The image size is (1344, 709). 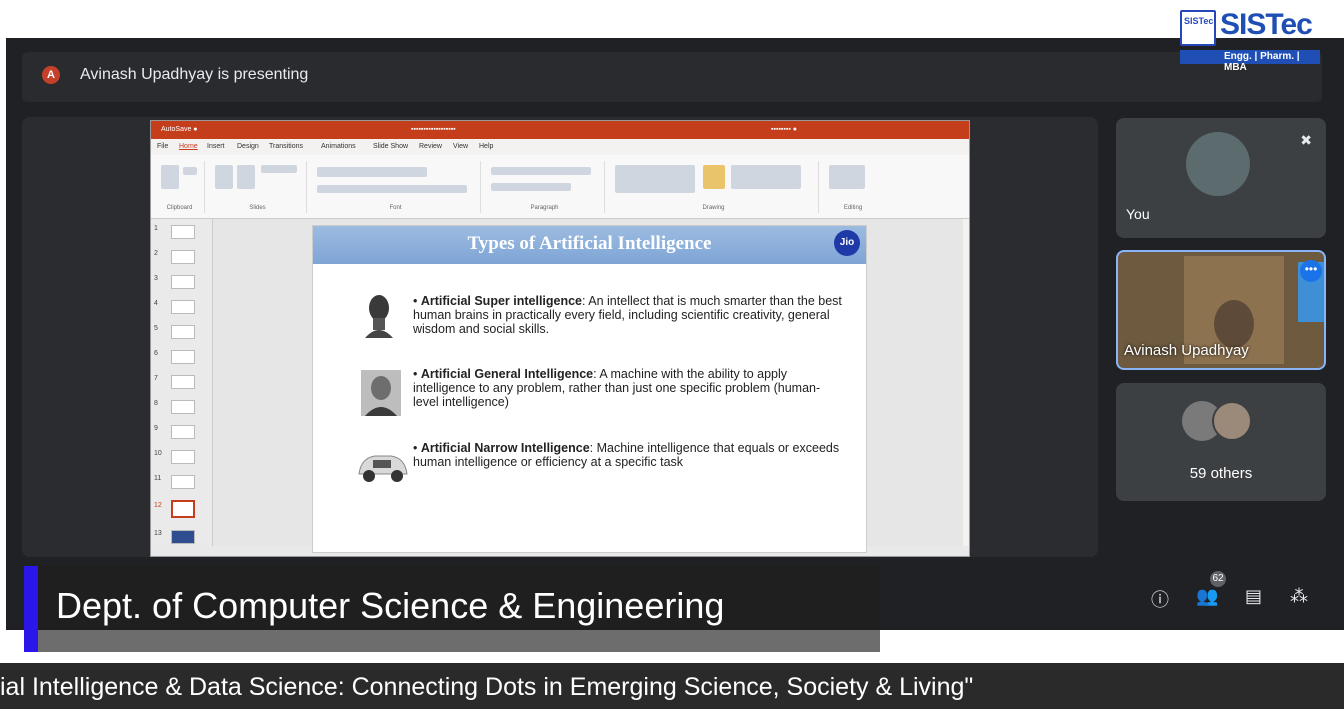 I want to click on ppt-tab: Insert, so click(x=216, y=146).